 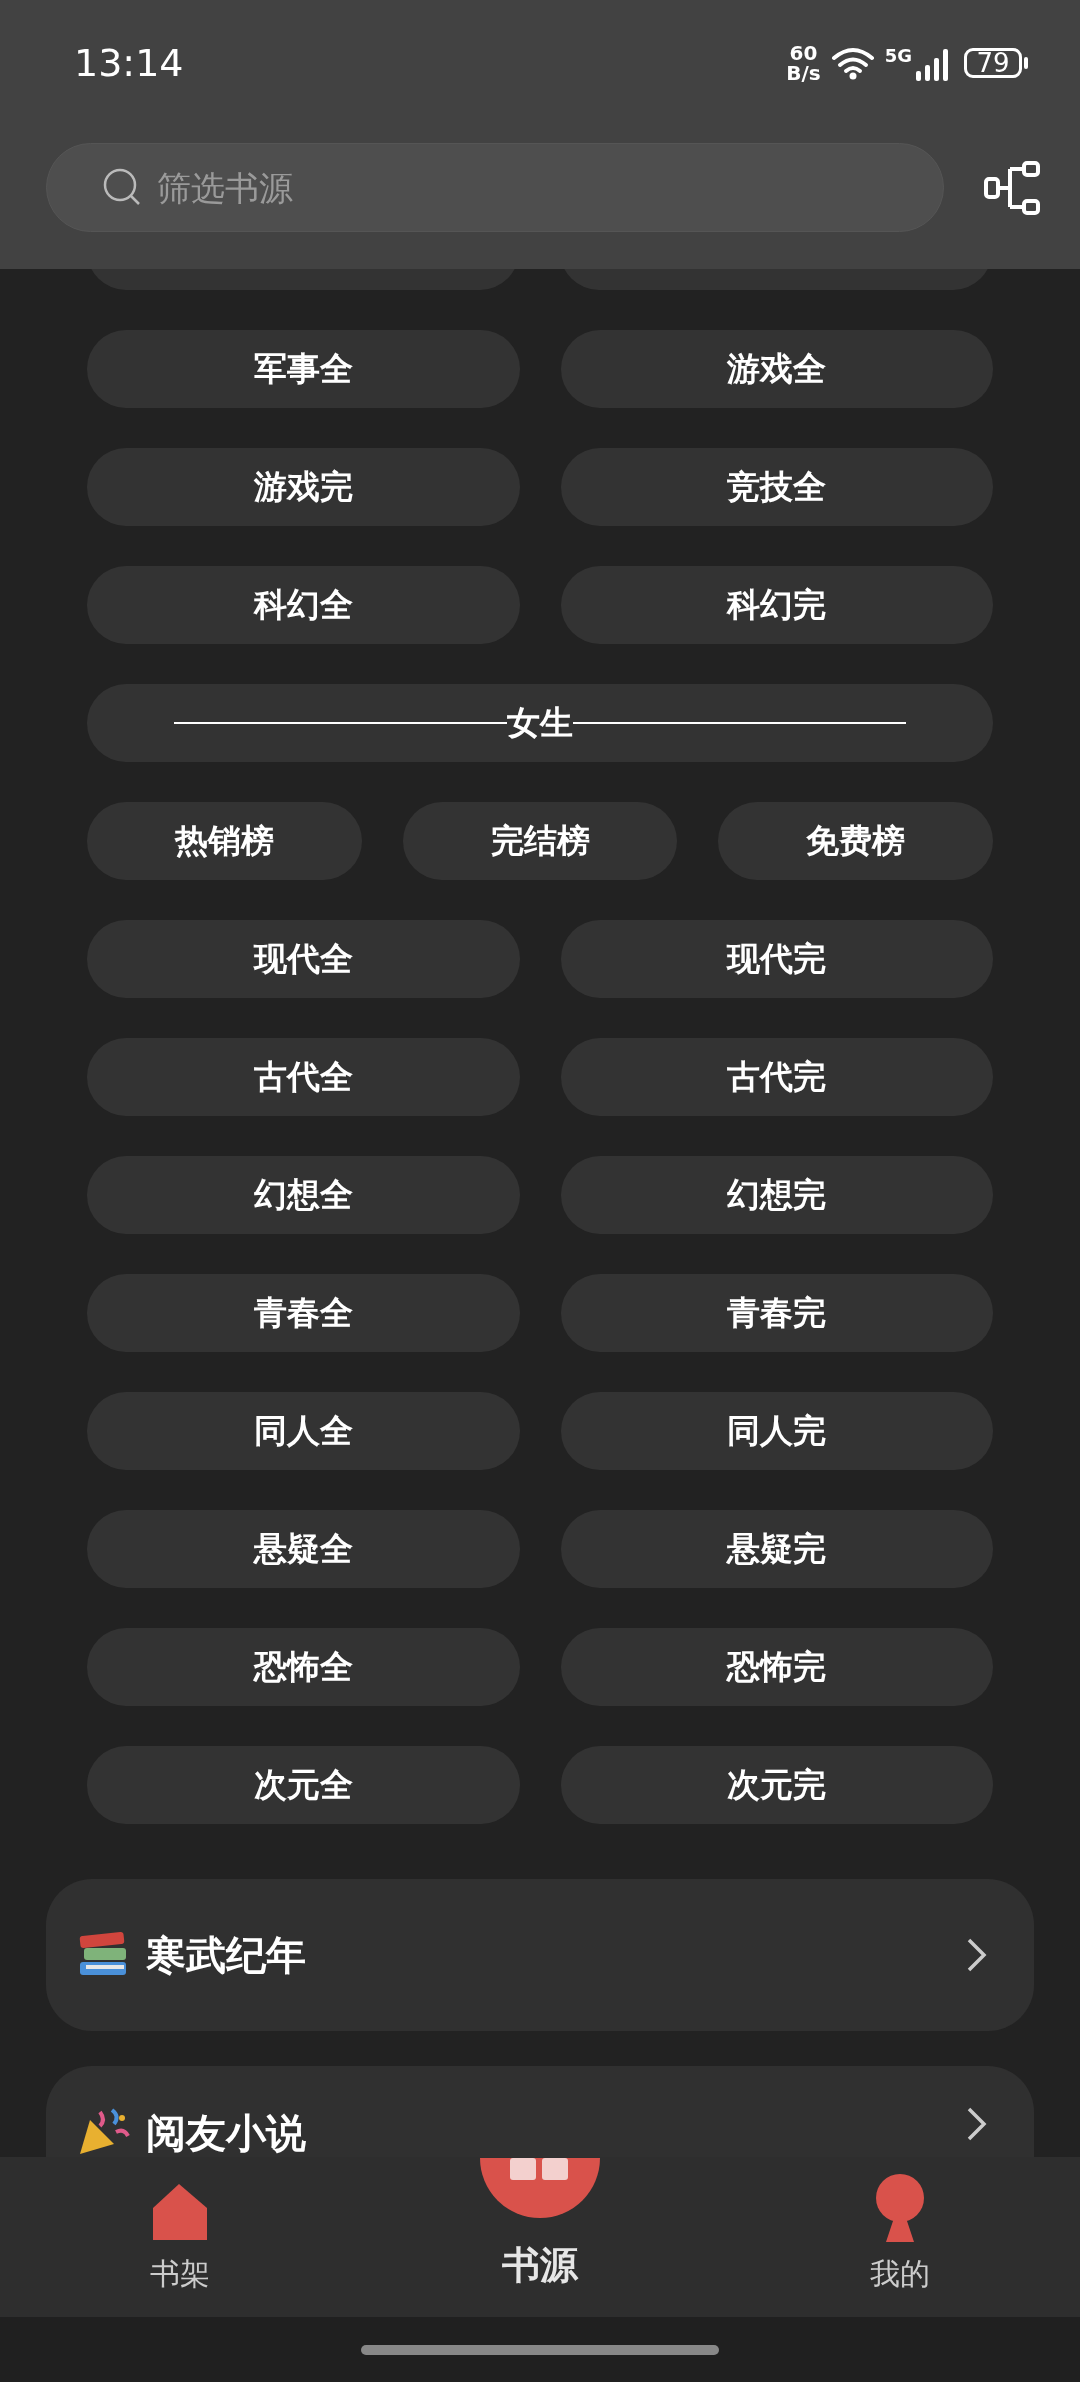 What do you see at coordinates (776, 1077) in the screenshot?
I see `category-chip: 古代完` at bounding box center [776, 1077].